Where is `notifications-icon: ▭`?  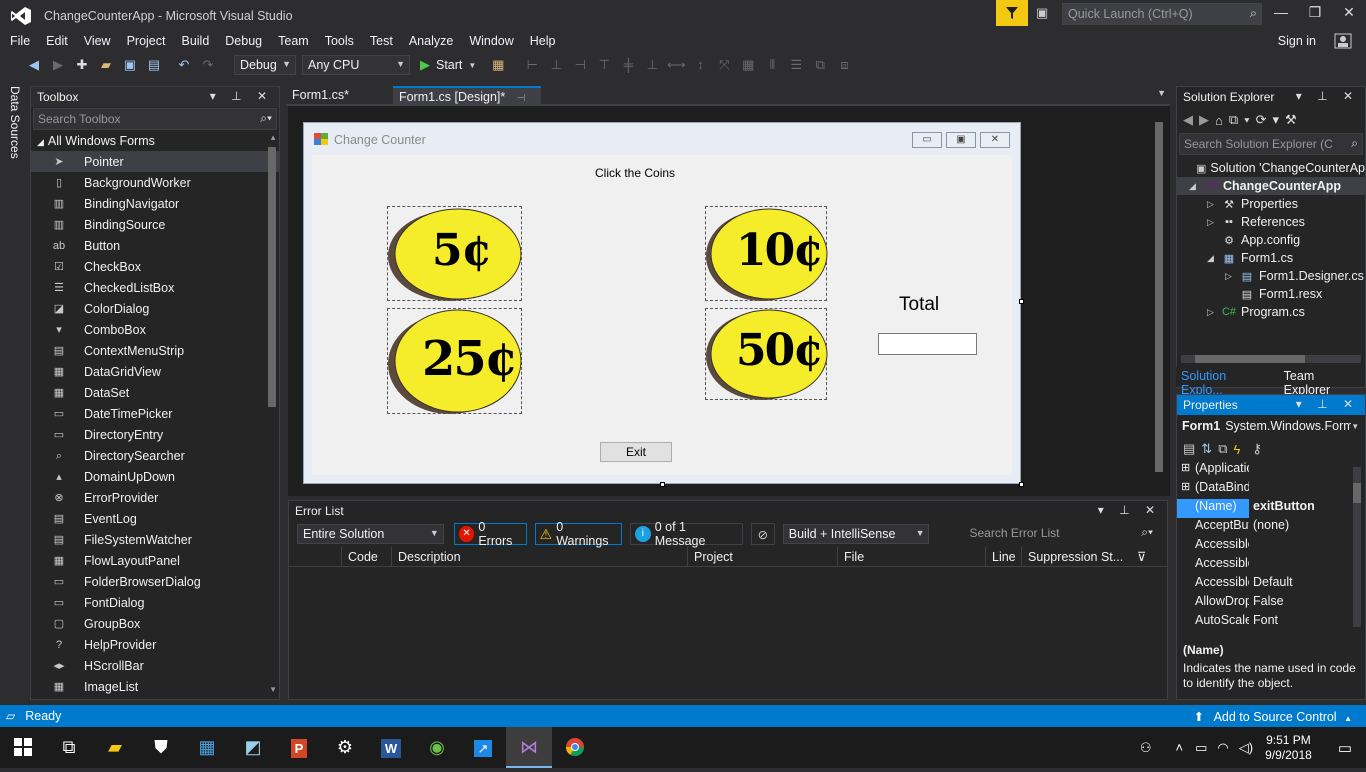 notifications-icon: ▭ is located at coordinates (1345, 748).